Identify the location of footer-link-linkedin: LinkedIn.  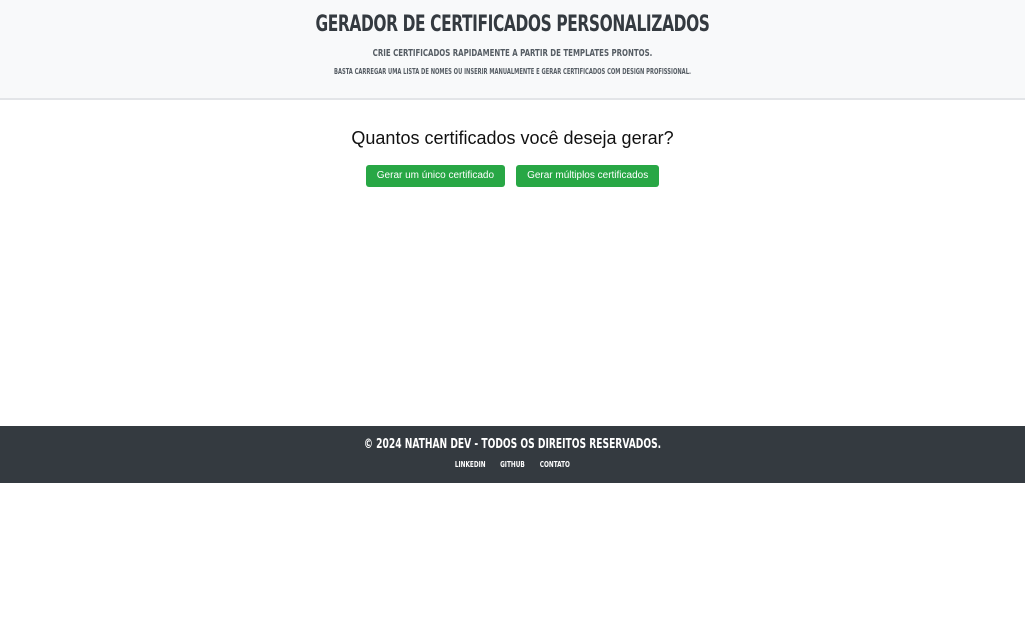
(470, 464).